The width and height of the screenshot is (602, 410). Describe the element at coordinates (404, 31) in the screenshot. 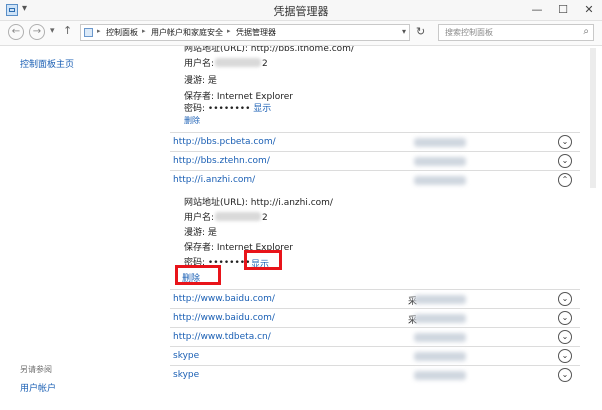

I see `address-dropdown-icon: ▾` at that location.